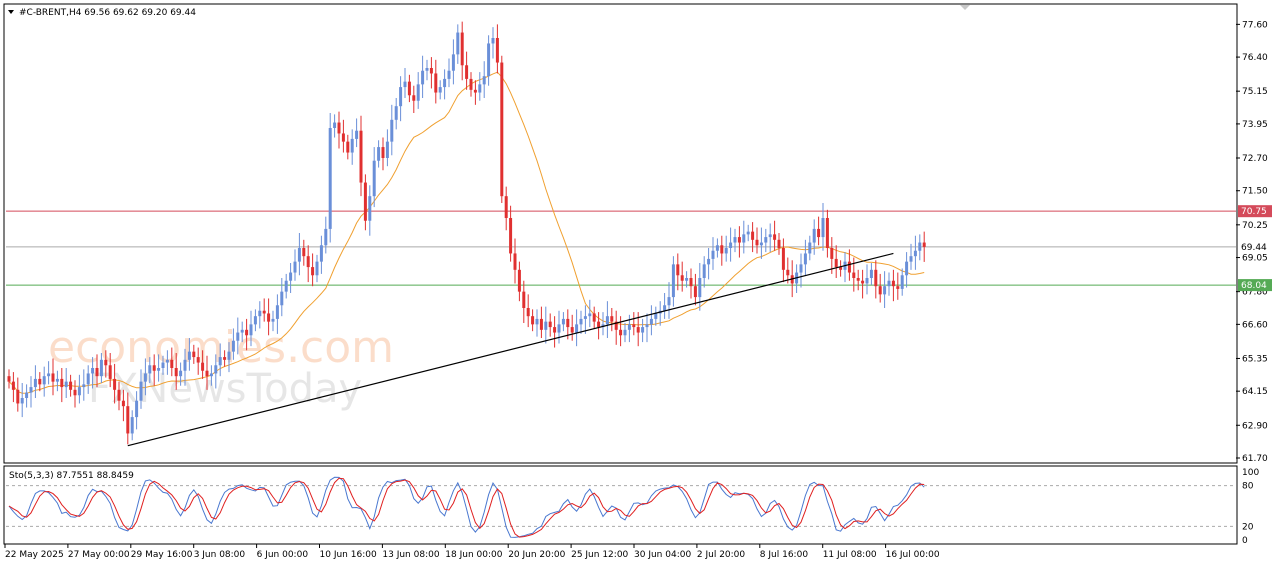 This screenshot has width=1280, height=571. What do you see at coordinates (1255, 259) in the screenshot?
I see `y-tick-label: 69.05` at bounding box center [1255, 259].